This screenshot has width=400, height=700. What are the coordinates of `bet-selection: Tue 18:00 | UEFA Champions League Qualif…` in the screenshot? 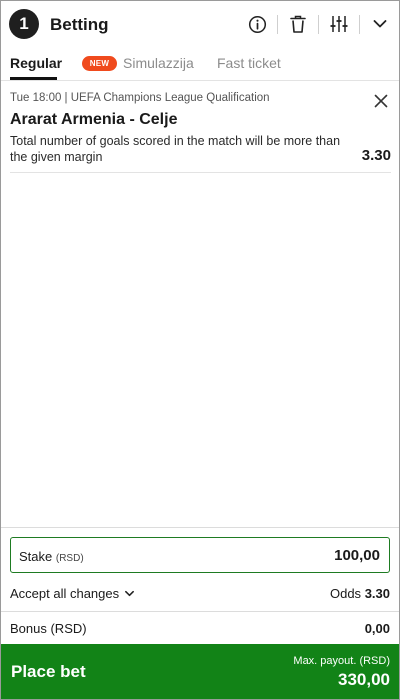 It's located at (200, 127).